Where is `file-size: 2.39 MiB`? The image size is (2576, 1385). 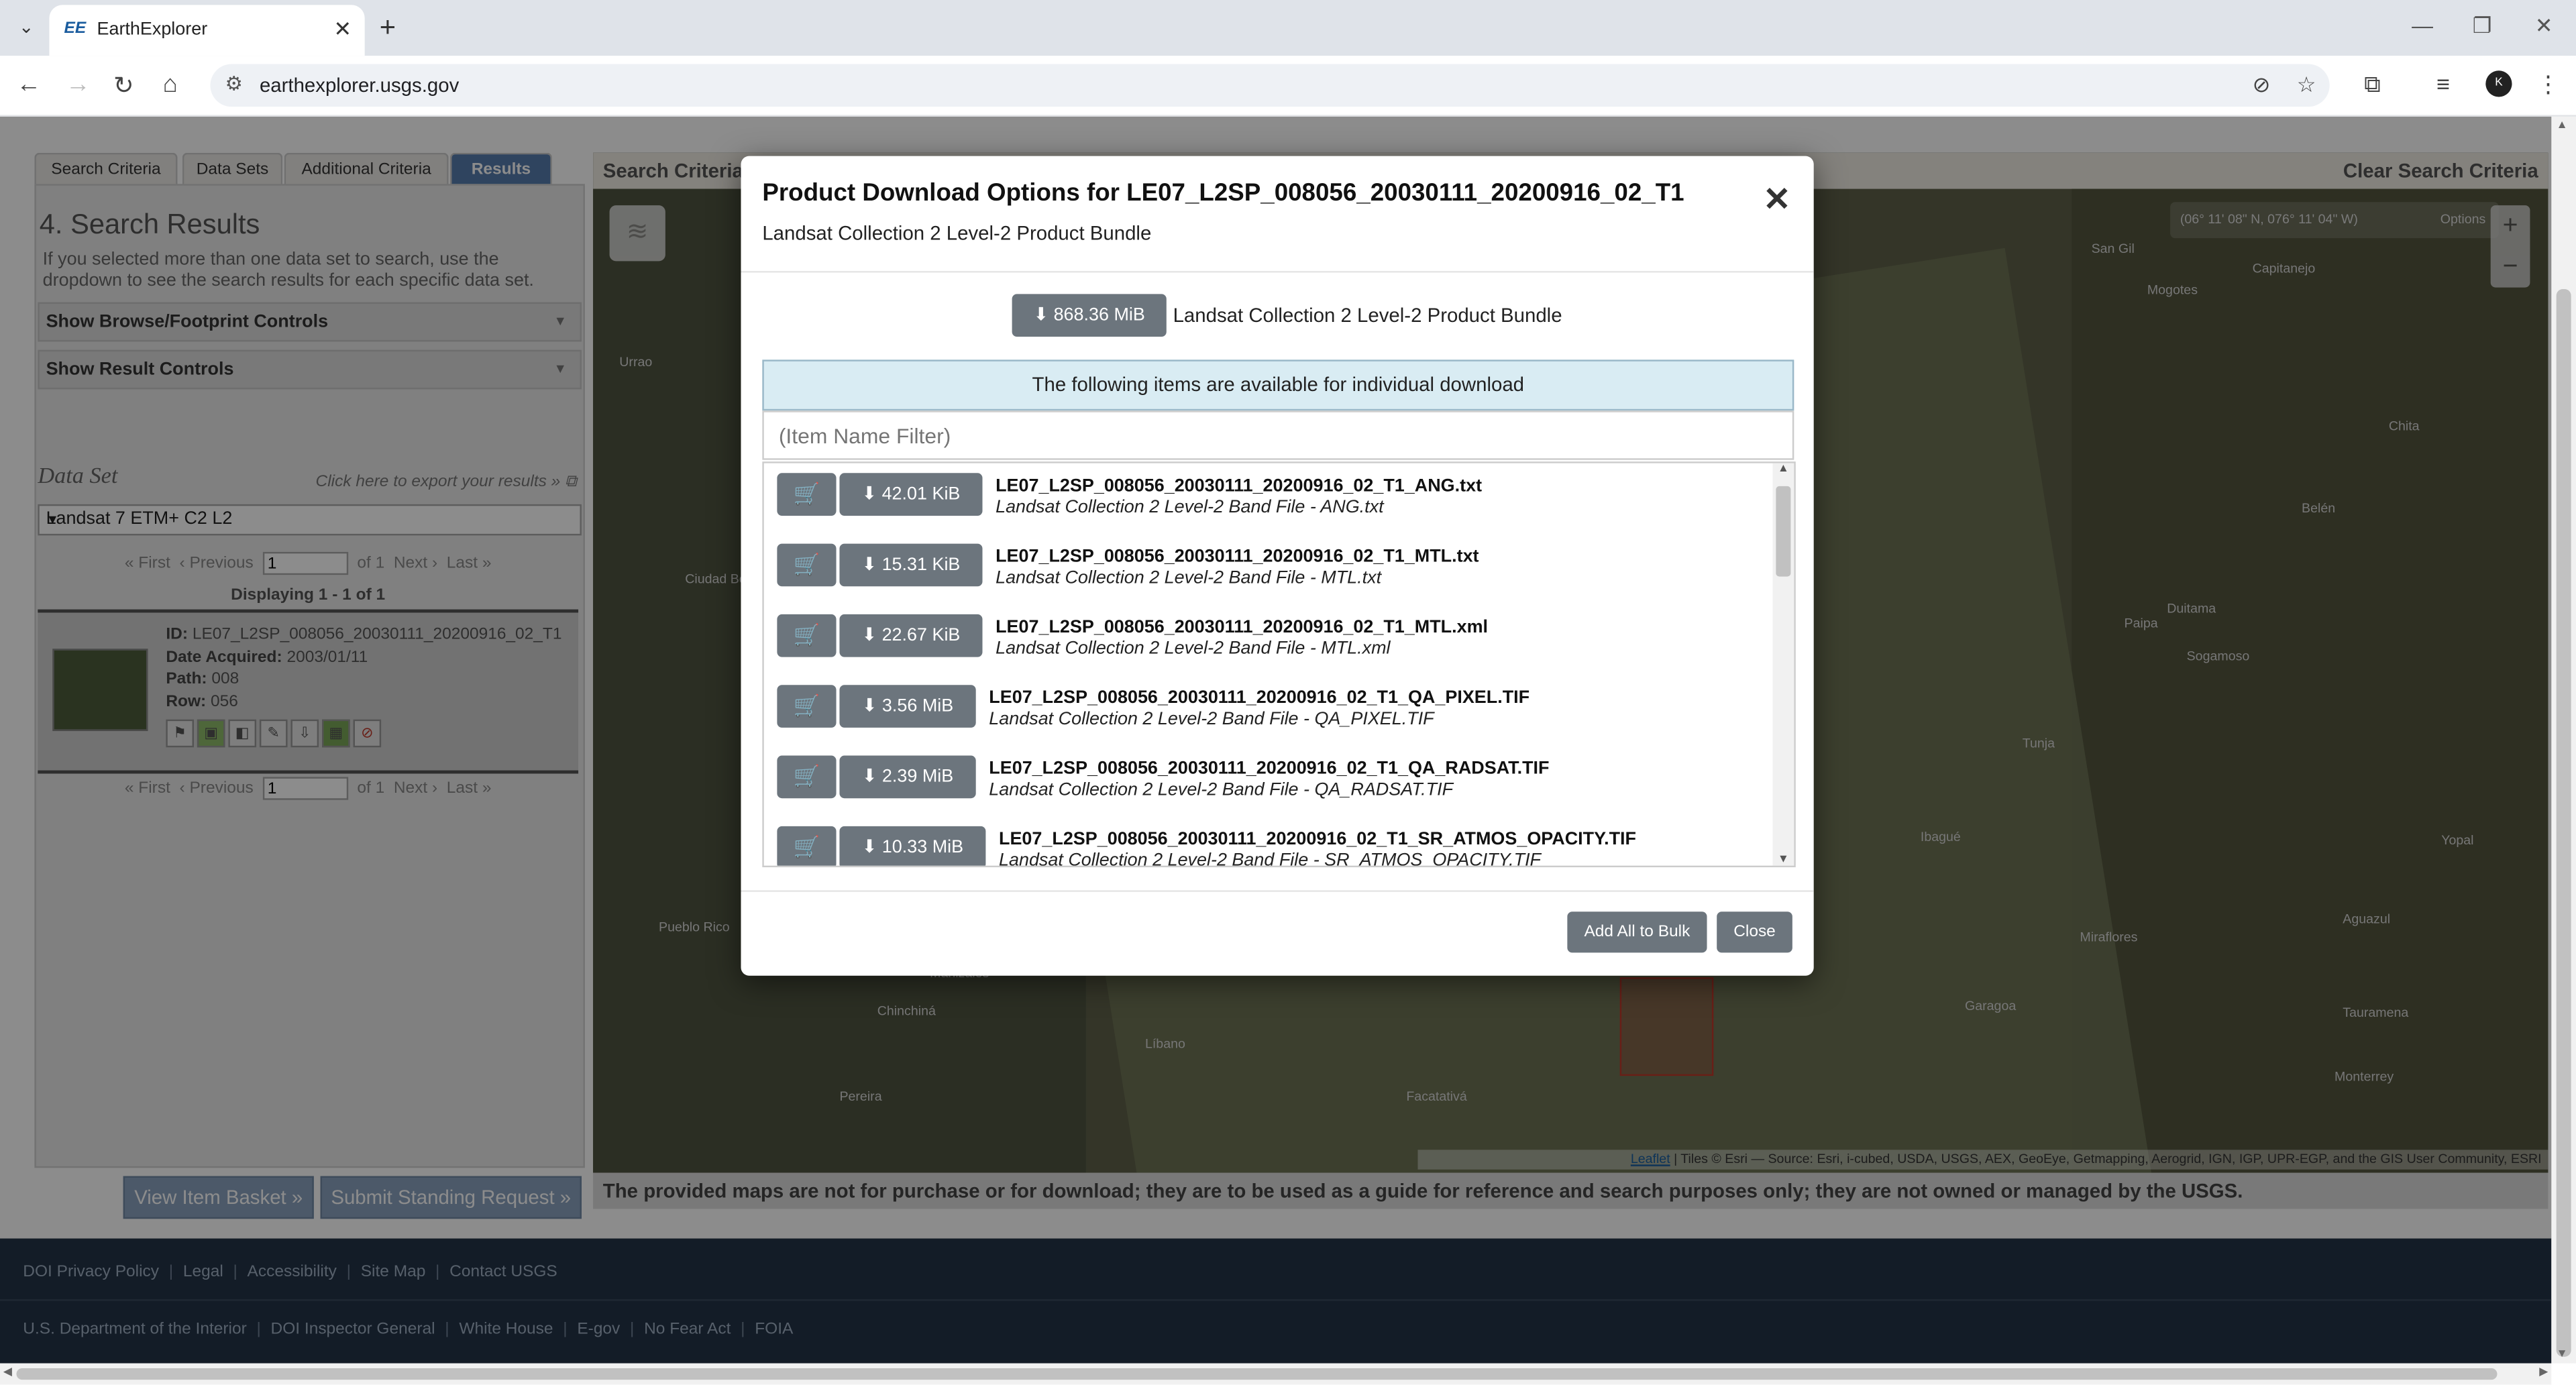 file-size: 2.39 MiB is located at coordinates (917, 777).